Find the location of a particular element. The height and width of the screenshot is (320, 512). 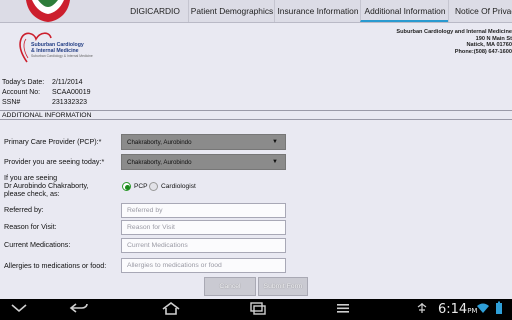

account-label: Account No: is located at coordinates (21, 92).